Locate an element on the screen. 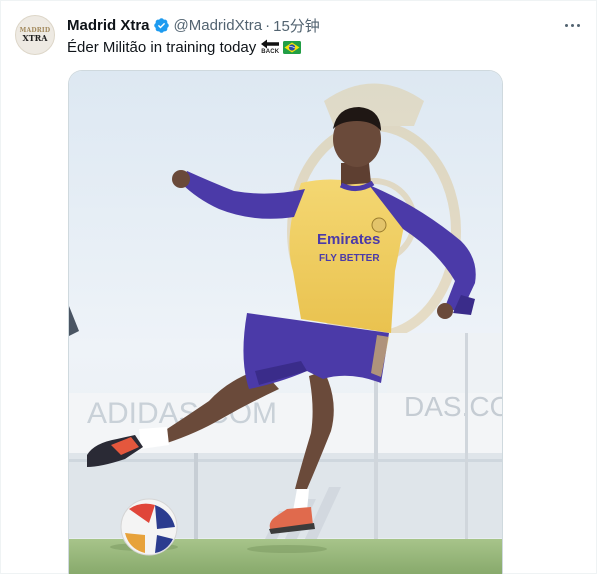  avatar-text-bottom: XTRA is located at coordinates (35, 38).